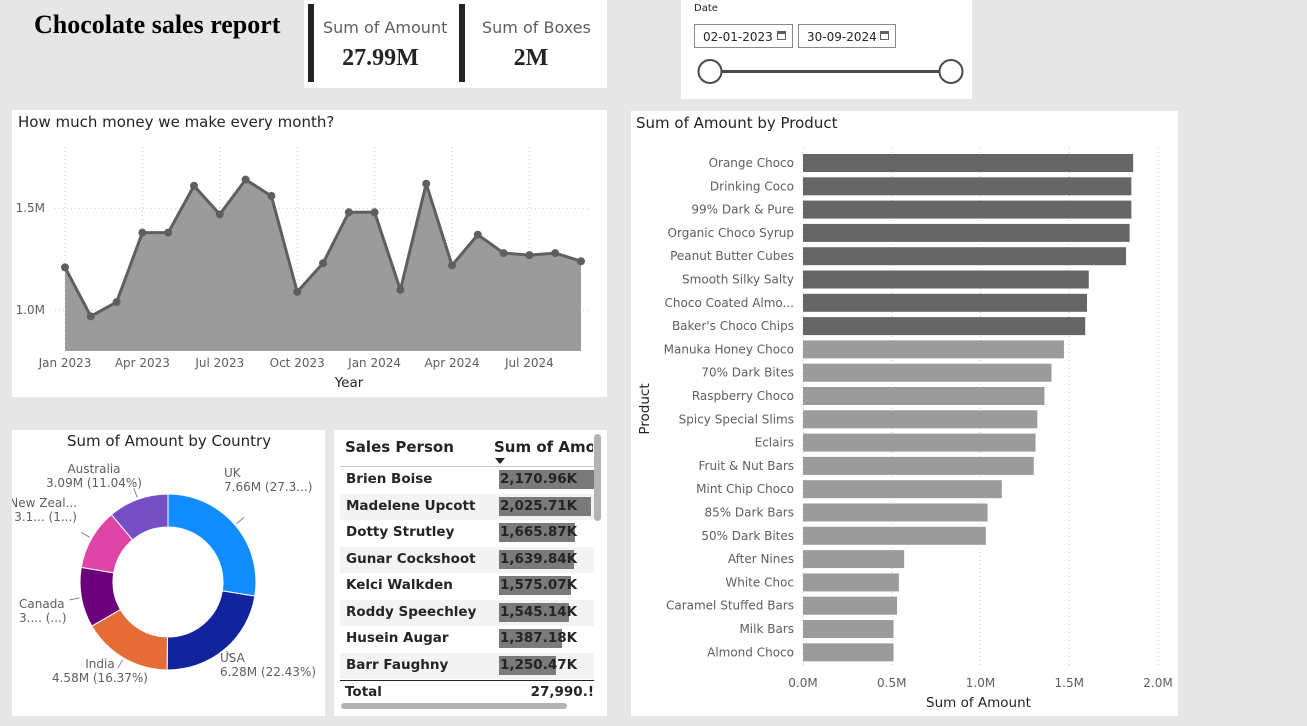  I want to click on x-tick-label: Apr 2024, so click(451, 363).